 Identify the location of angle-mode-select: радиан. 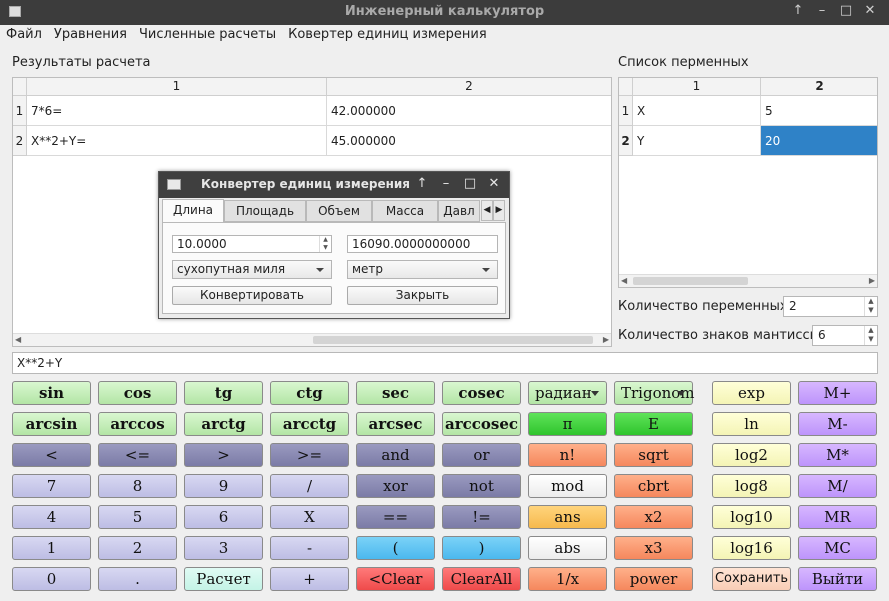
(567, 393).